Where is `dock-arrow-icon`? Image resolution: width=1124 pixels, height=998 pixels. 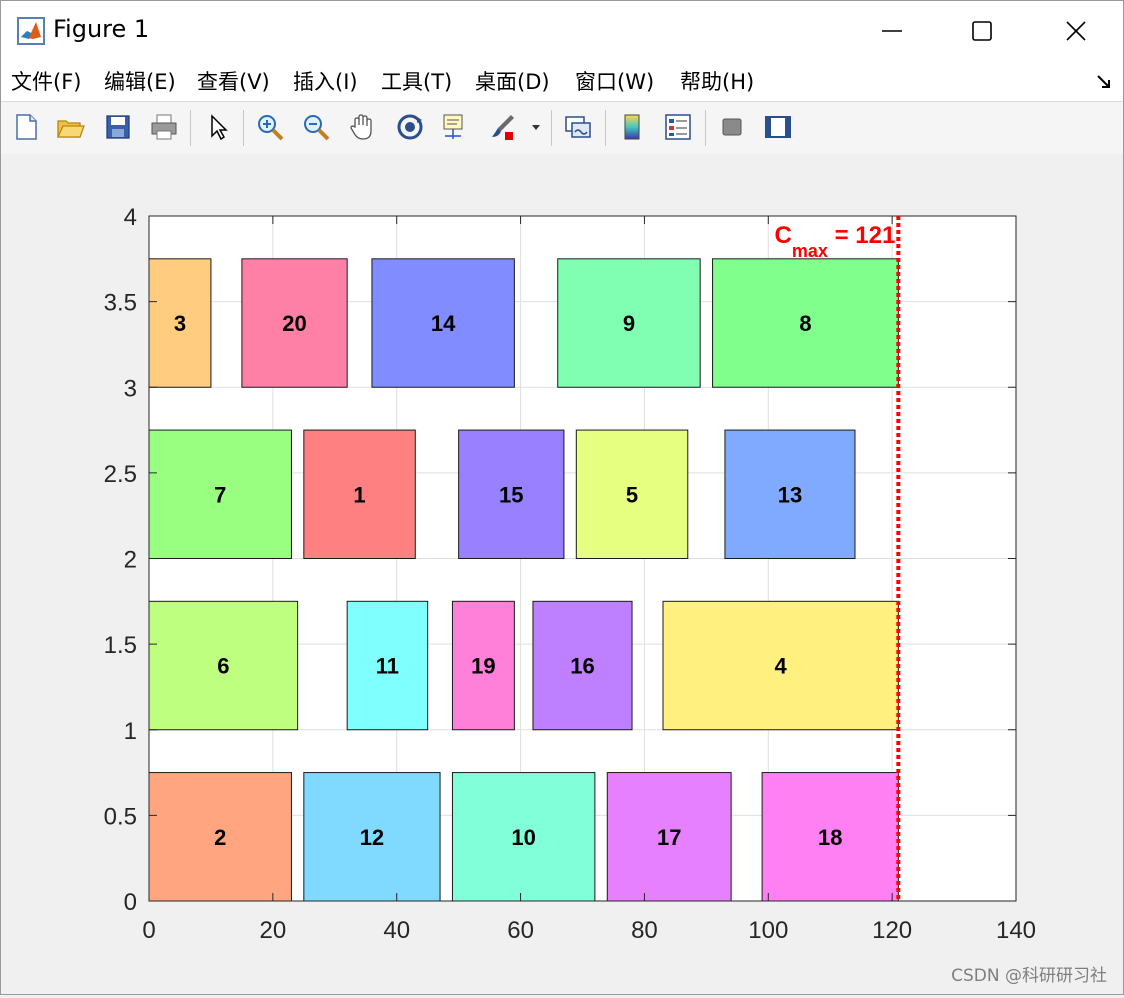
dock-arrow-icon is located at coordinates (1104, 82).